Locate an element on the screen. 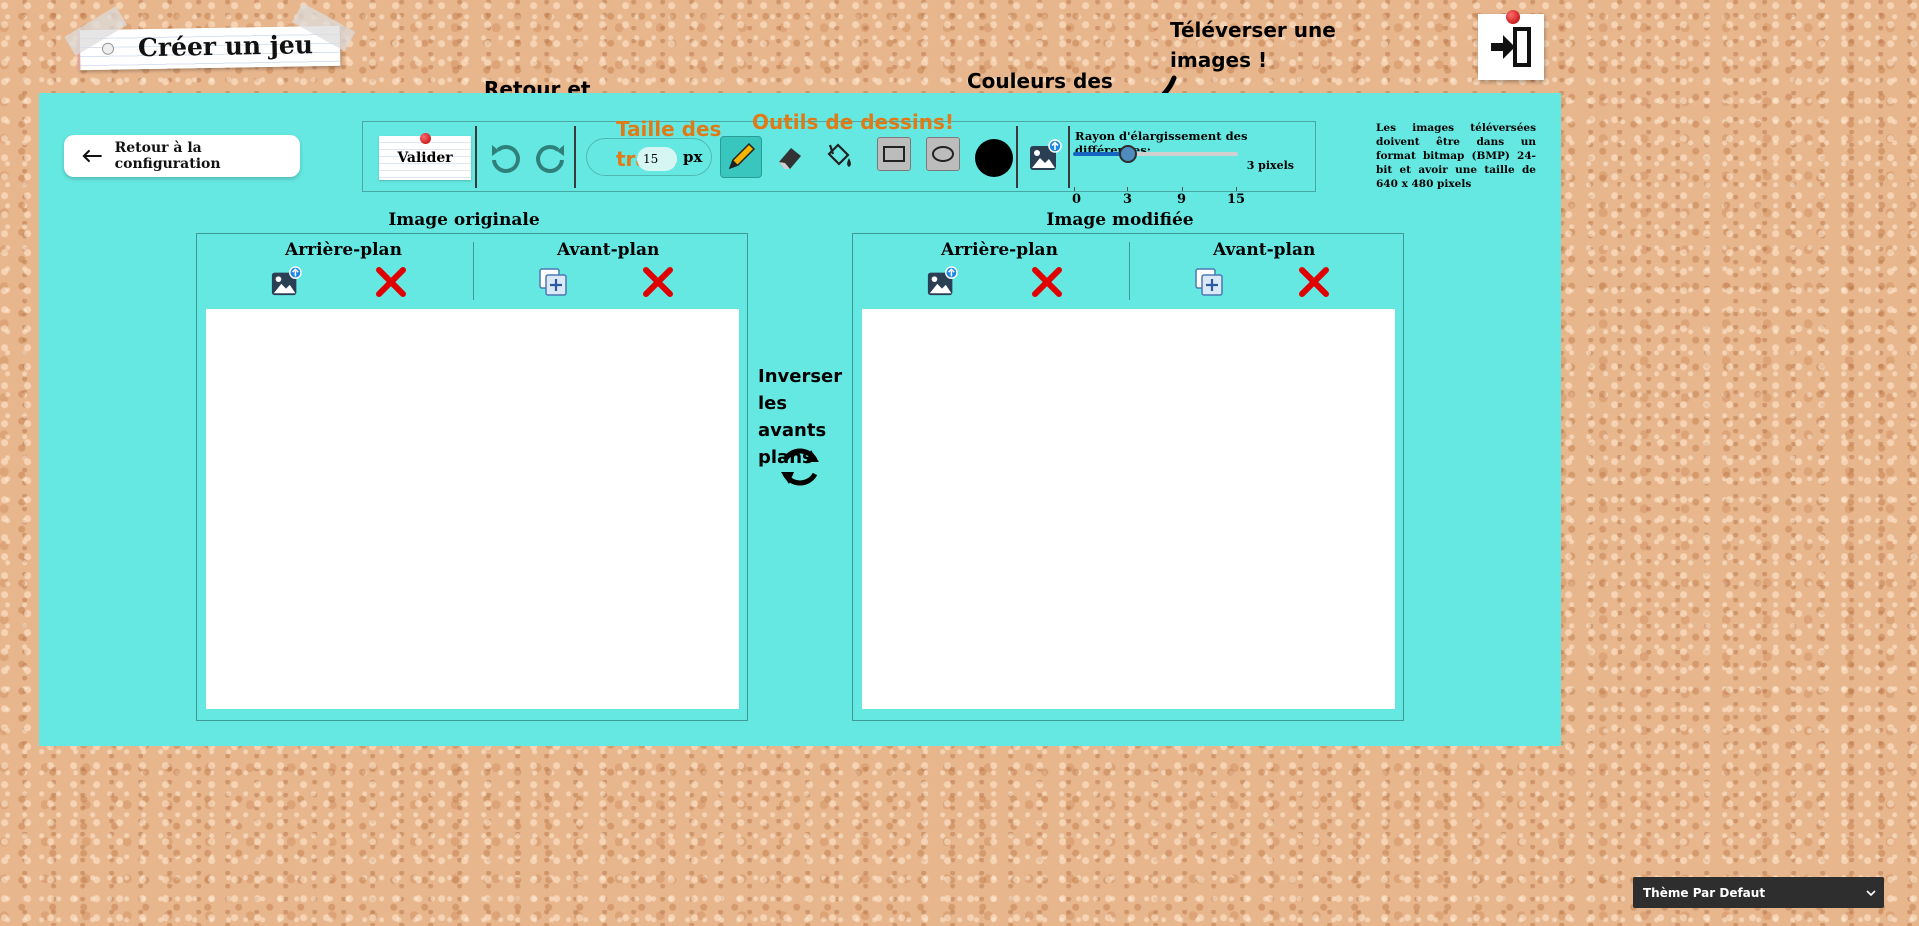 Image resolution: width=1919 pixels, height=926 pixels. original-add-foreground-button is located at coordinates (553, 282).